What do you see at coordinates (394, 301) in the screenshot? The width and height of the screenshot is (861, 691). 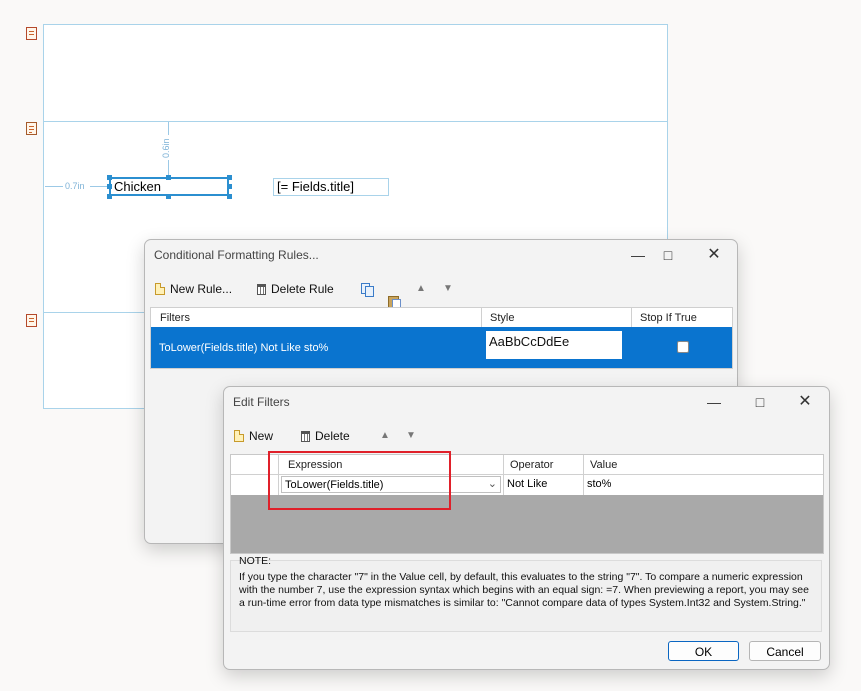 I see `paste-icon` at bounding box center [394, 301].